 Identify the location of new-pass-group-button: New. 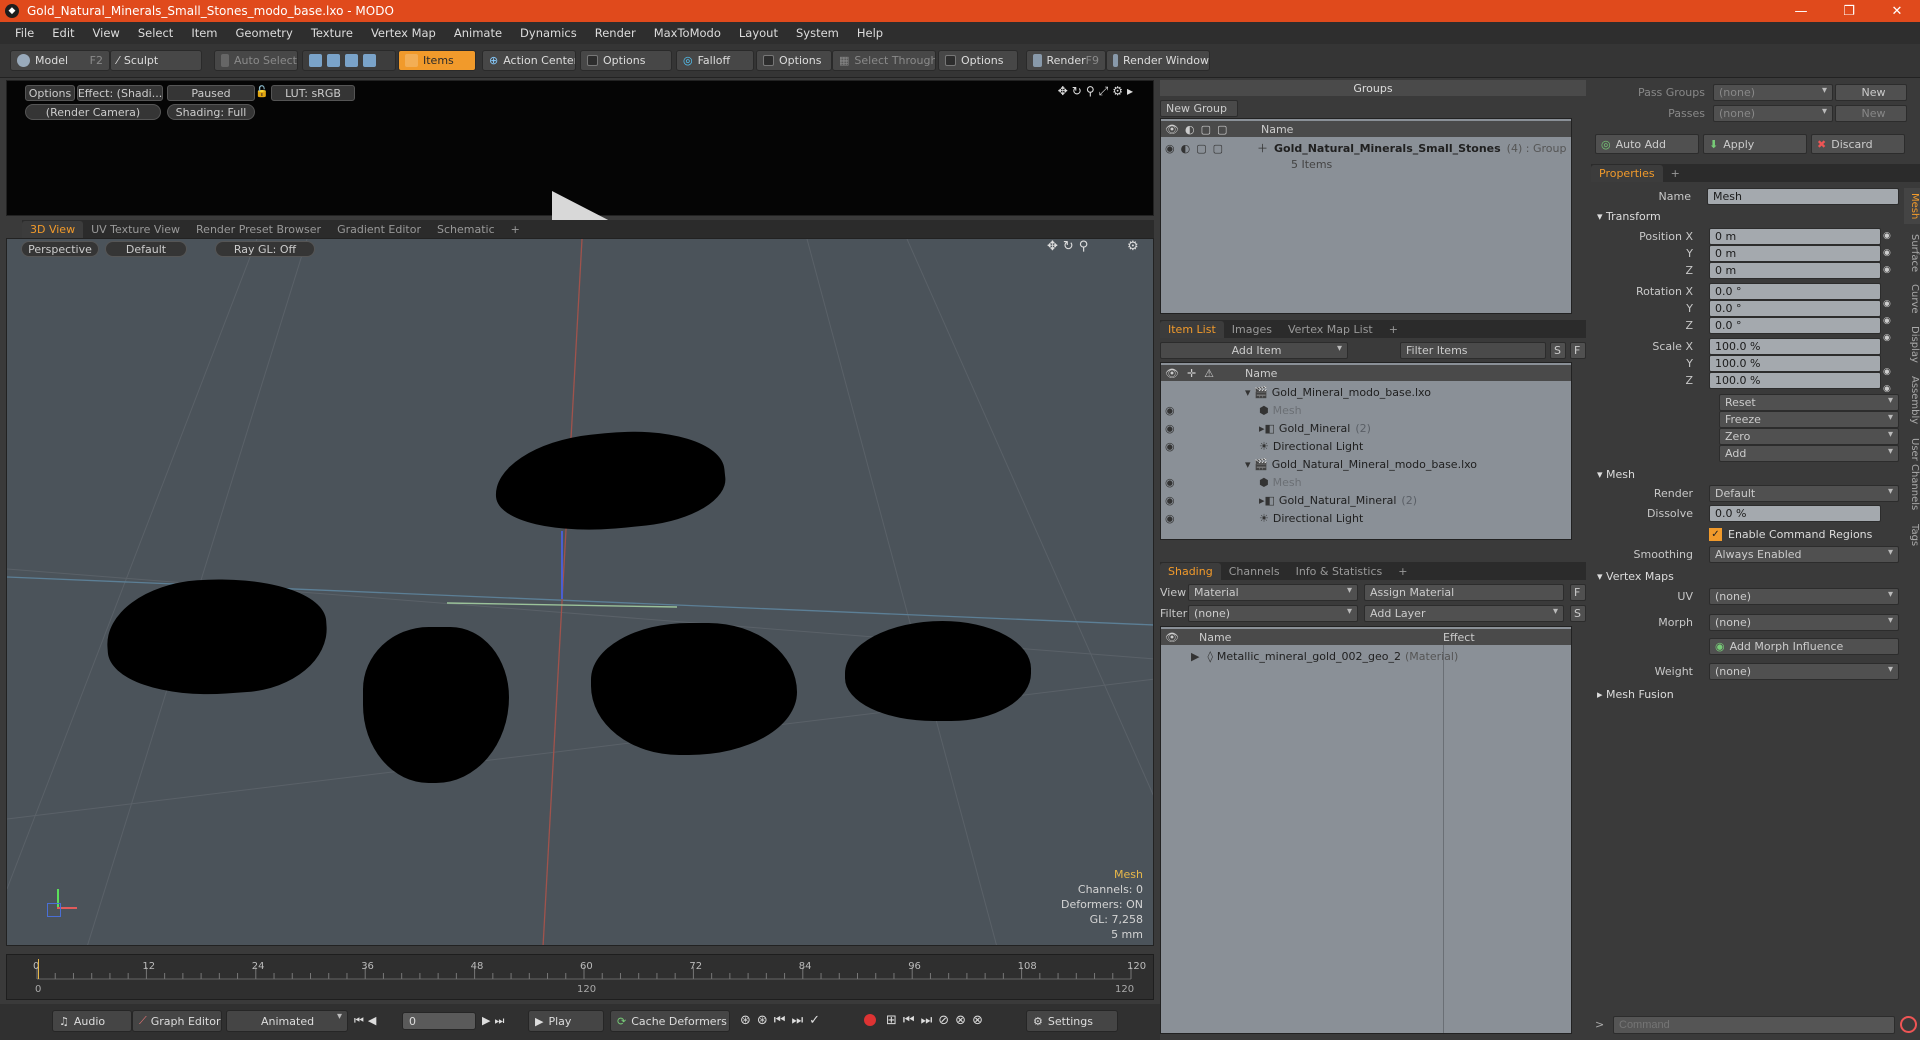
(1871, 92).